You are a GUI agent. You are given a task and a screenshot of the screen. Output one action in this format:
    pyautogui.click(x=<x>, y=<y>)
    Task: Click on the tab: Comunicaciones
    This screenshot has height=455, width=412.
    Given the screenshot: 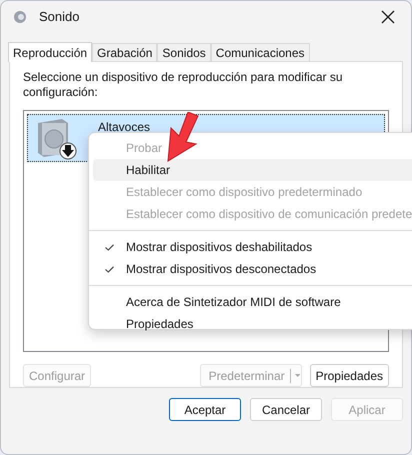 What is the action you would take?
    pyautogui.click(x=260, y=52)
    